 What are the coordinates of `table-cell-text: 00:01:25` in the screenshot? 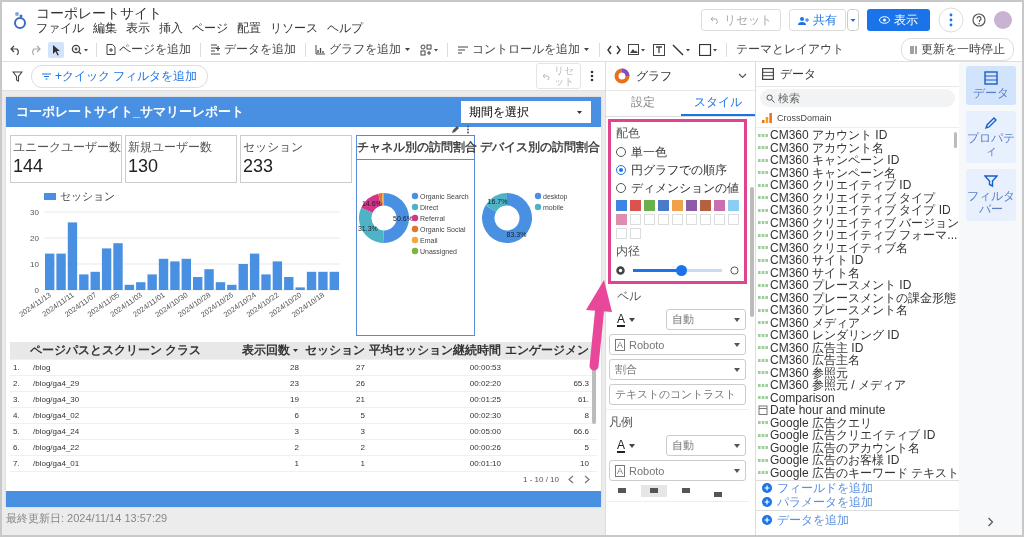 It's located at (484, 399).